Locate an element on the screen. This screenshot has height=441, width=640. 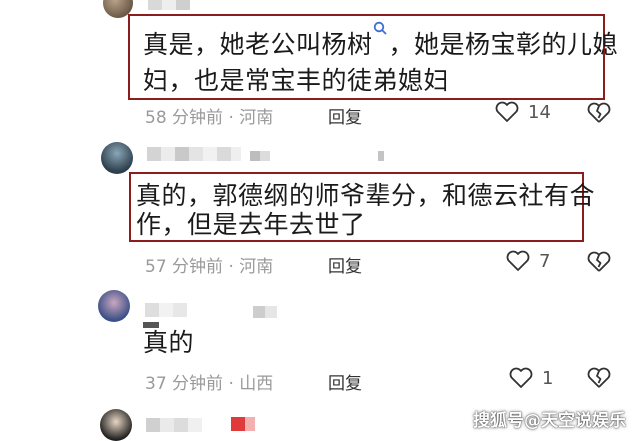
watermark: 搜狐号@天空说娱乐 is located at coordinates (549, 421).